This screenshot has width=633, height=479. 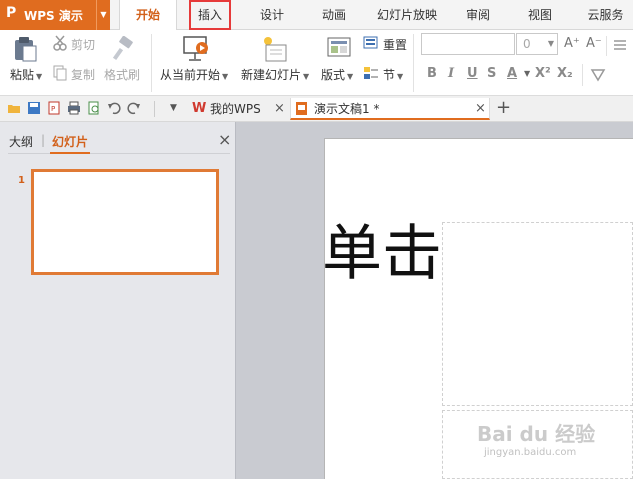 I want to click on paste-button: 粘贴 ▼, so click(x=26, y=74).